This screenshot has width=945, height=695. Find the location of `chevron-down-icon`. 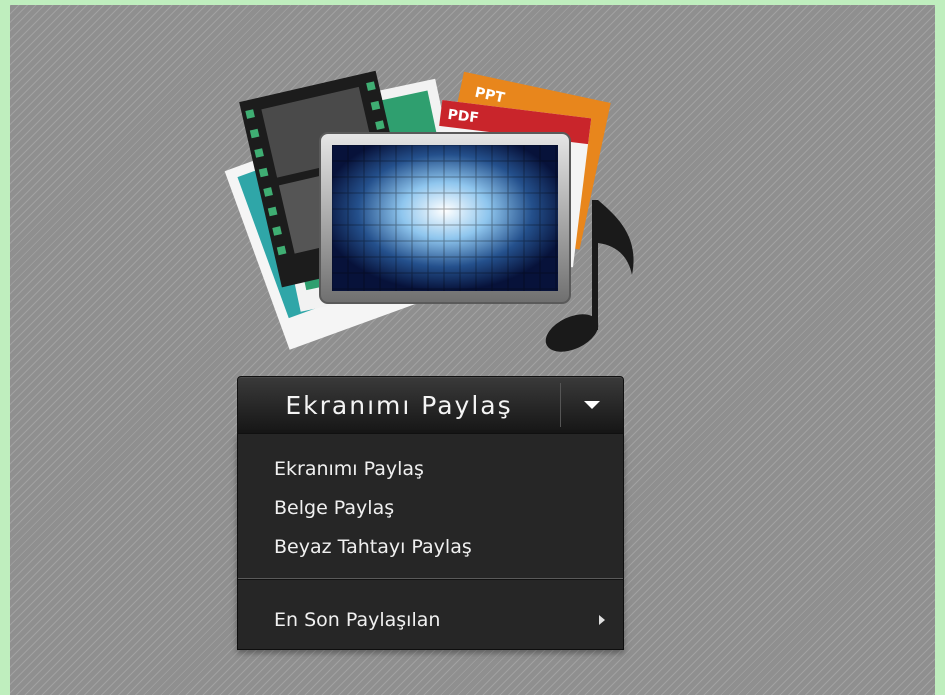

chevron-down-icon is located at coordinates (592, 405).